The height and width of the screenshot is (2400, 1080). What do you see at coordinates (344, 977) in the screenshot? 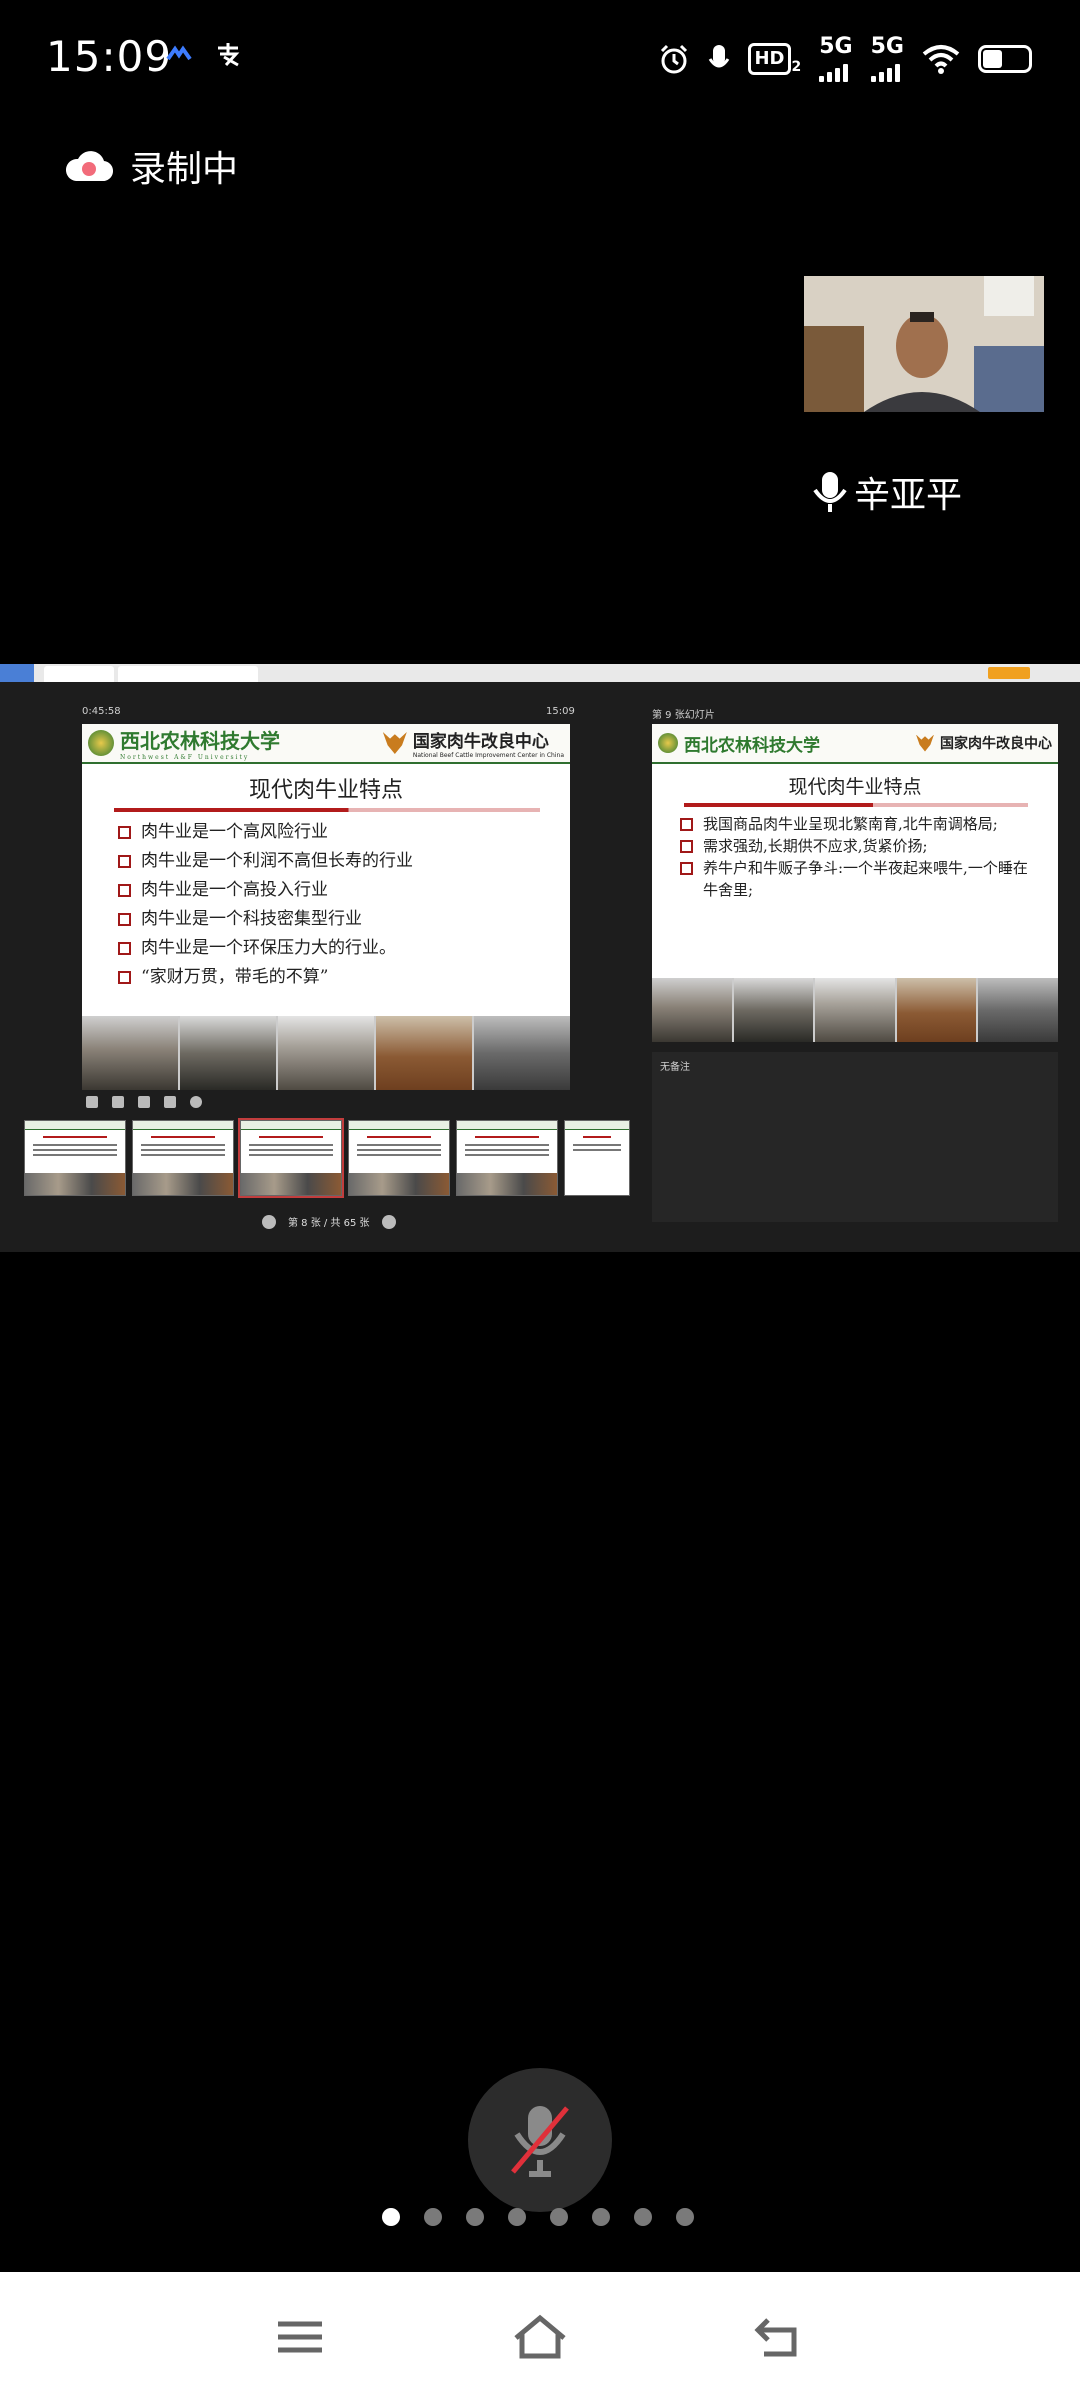
I see `bullet-item: “家财万贯，带毛的不算”` at bounding box center [344, 977].